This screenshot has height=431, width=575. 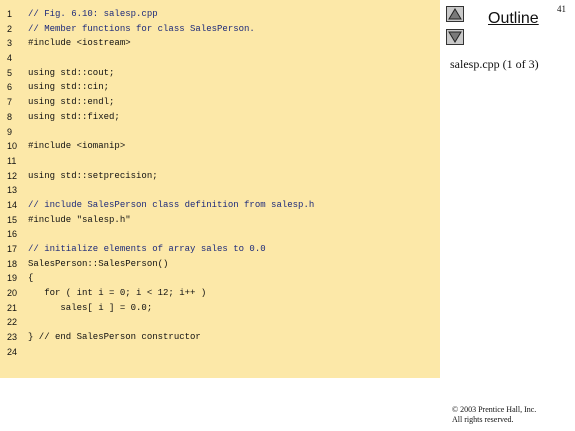 I want to click on code-line: 8 using std::fixed;, so click(x=220, y=117).